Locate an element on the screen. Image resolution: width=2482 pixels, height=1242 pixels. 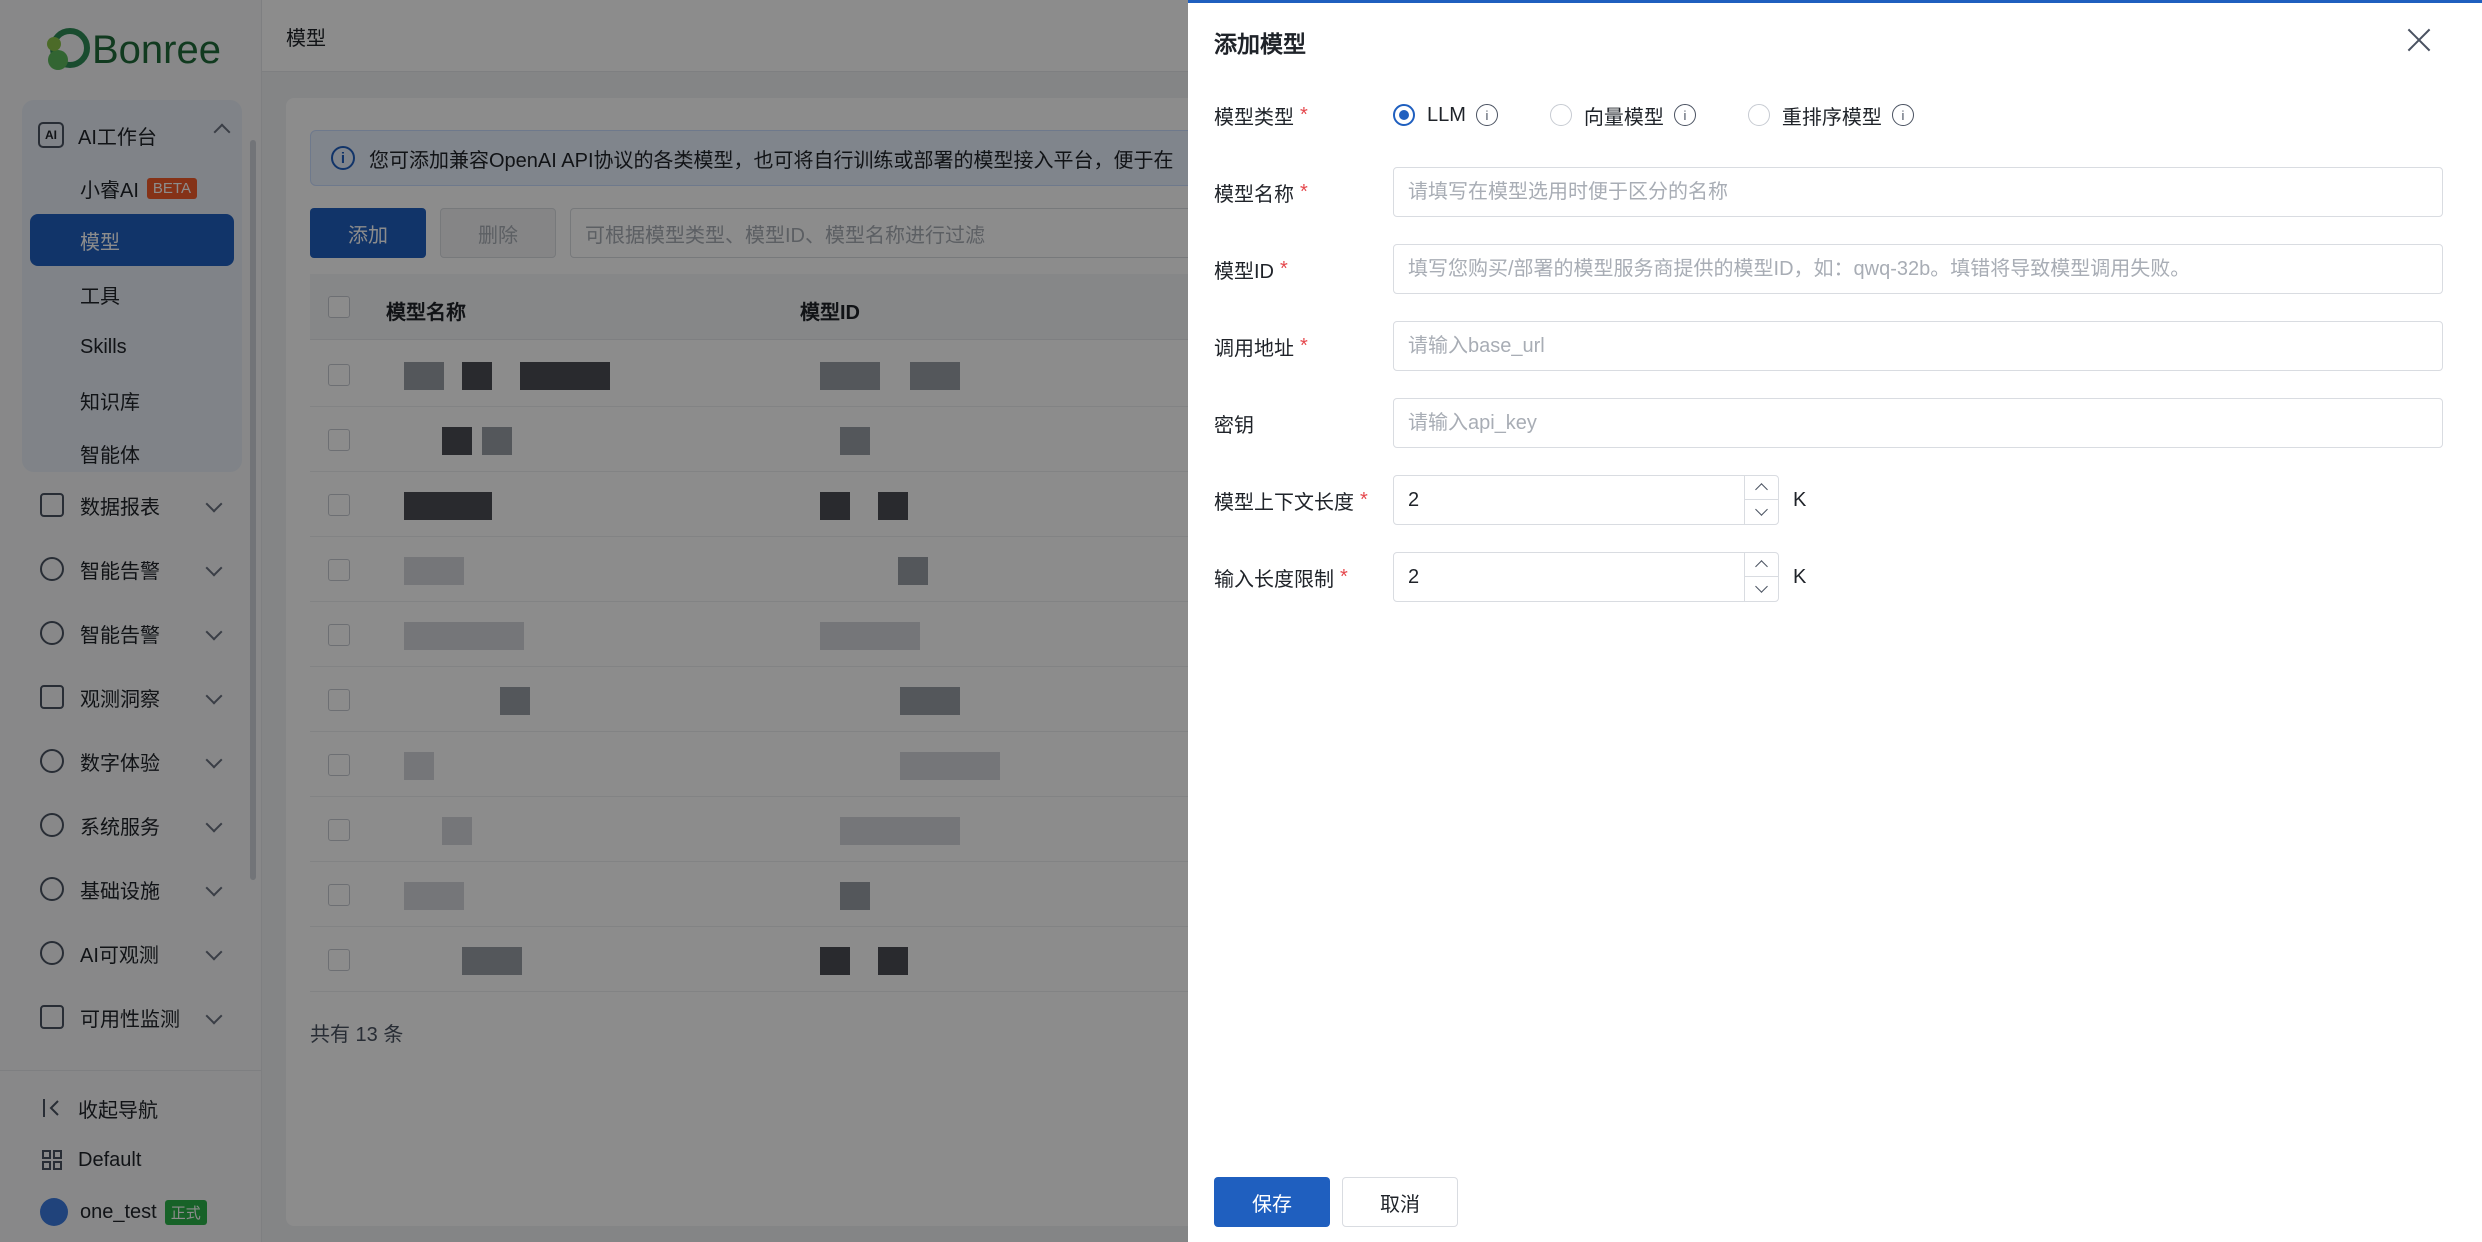
radio-label: 向量模型 is located at coordinates (1623, 117).